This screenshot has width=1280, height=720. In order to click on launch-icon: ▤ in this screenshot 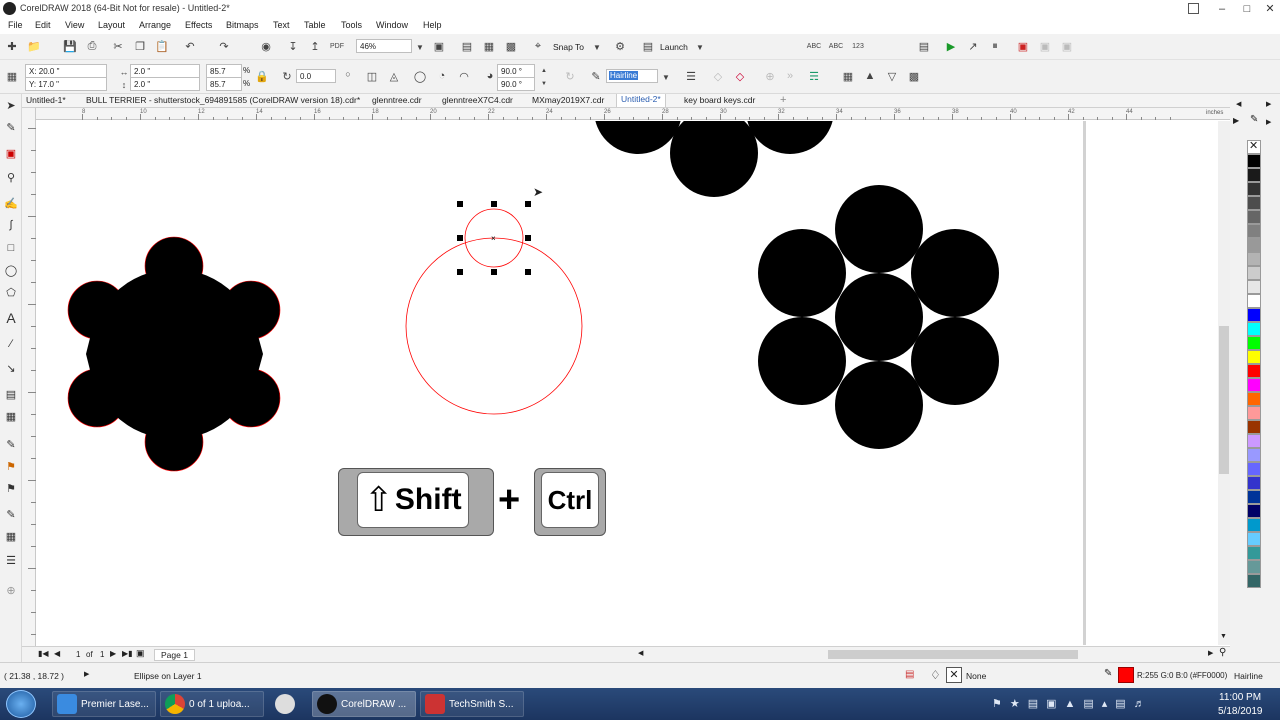, I will do `click(648, 46)`.